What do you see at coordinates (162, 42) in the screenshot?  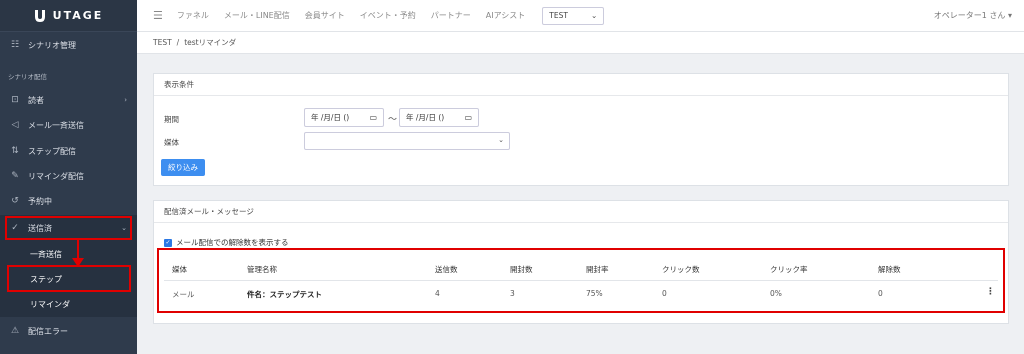 I see `breadcrumb-parent: TEST` at bounding box center [162, 42].